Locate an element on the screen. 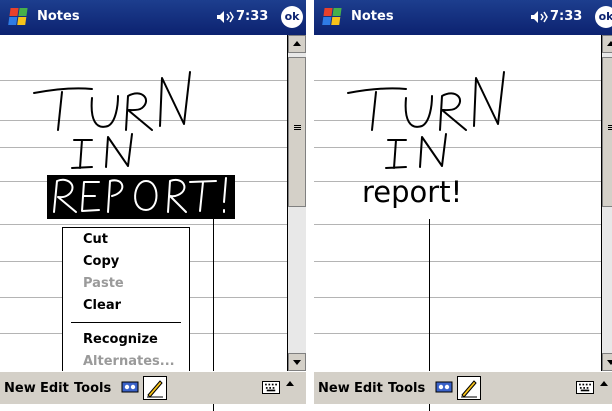 The image size is (612, 411). menu-separator is located at coordinates (126, 322).